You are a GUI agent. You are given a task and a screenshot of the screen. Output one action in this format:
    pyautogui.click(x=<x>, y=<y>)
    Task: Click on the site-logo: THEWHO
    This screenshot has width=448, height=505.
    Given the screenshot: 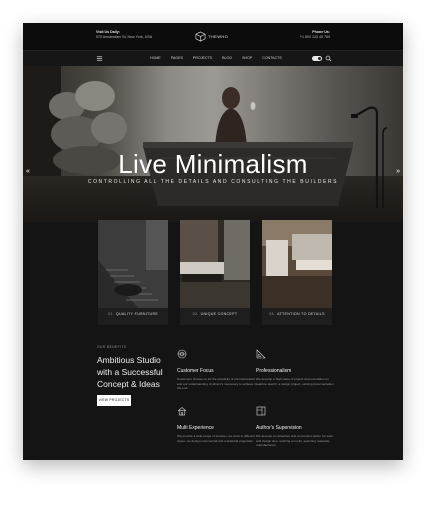 What is the action you would take?
    pyautogui.click(x=213, y=37)
    